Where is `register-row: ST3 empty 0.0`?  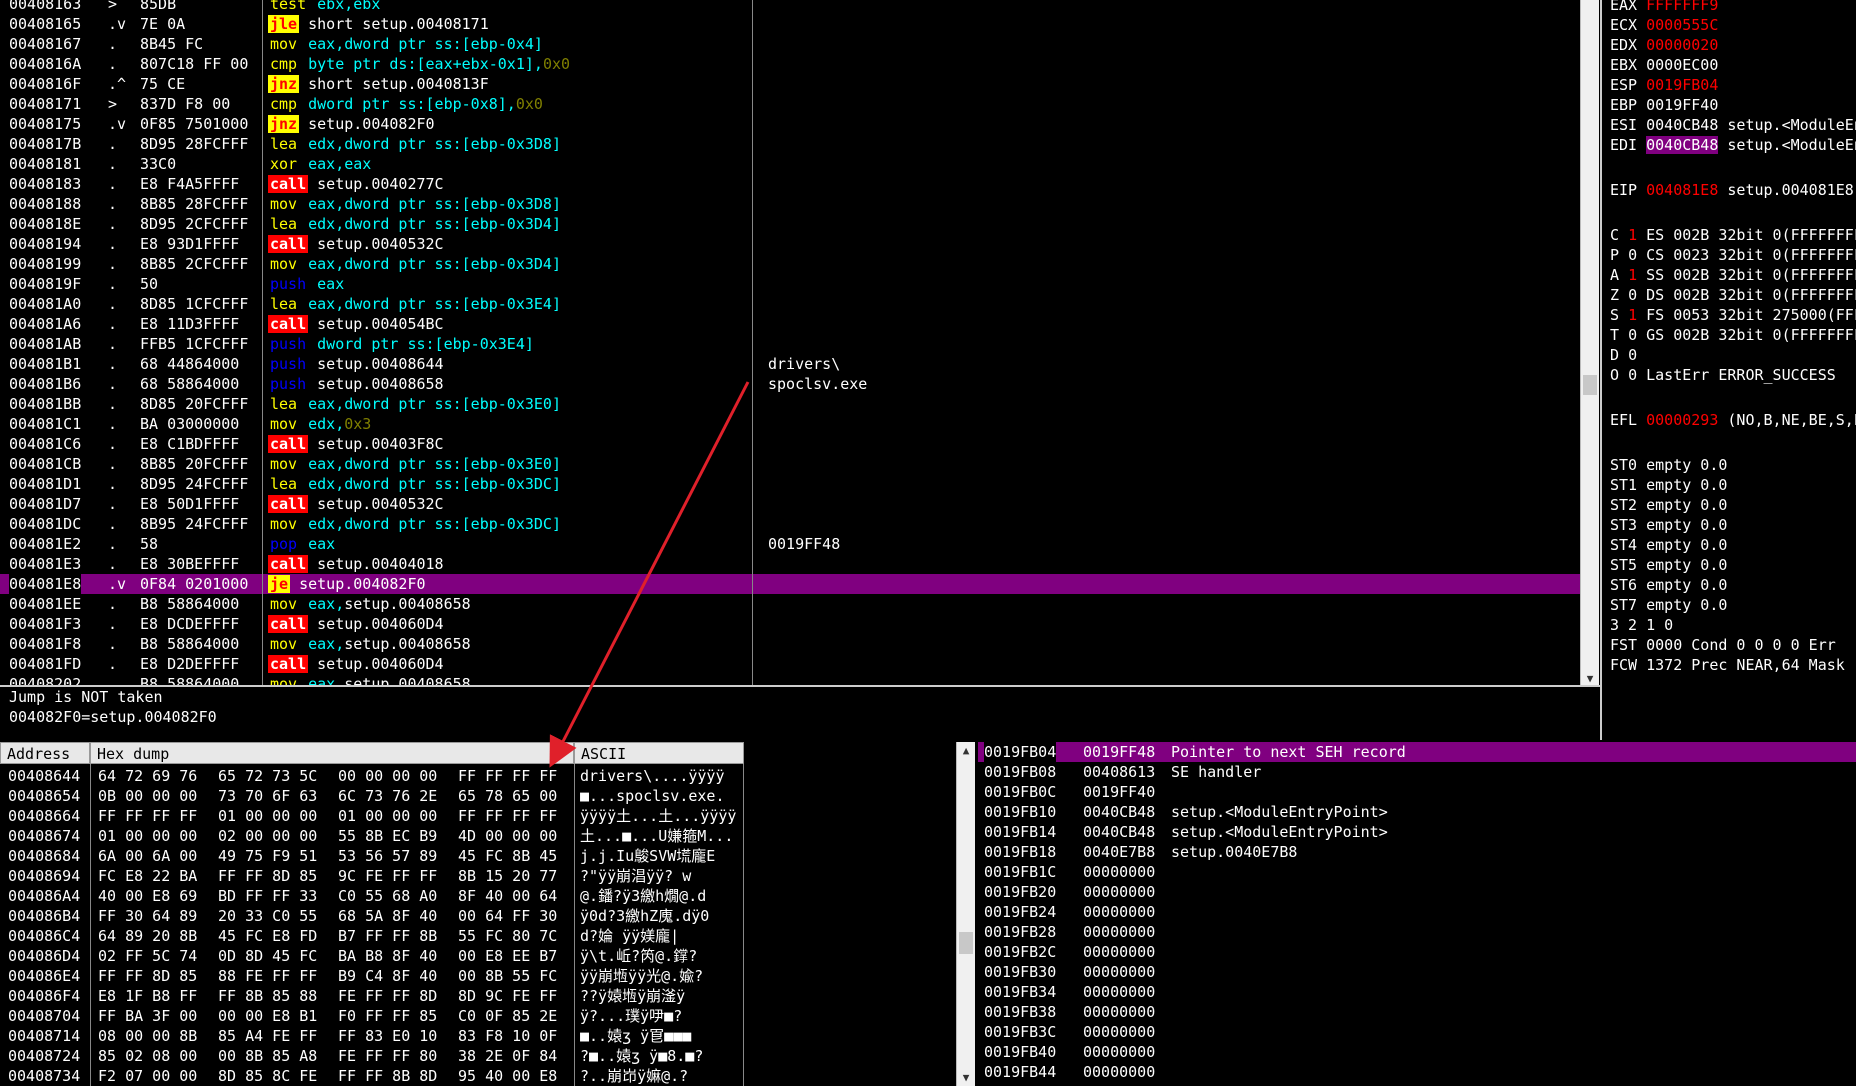 register-row: ST3 empty 0.0 is located at coordinates (1668, 525).